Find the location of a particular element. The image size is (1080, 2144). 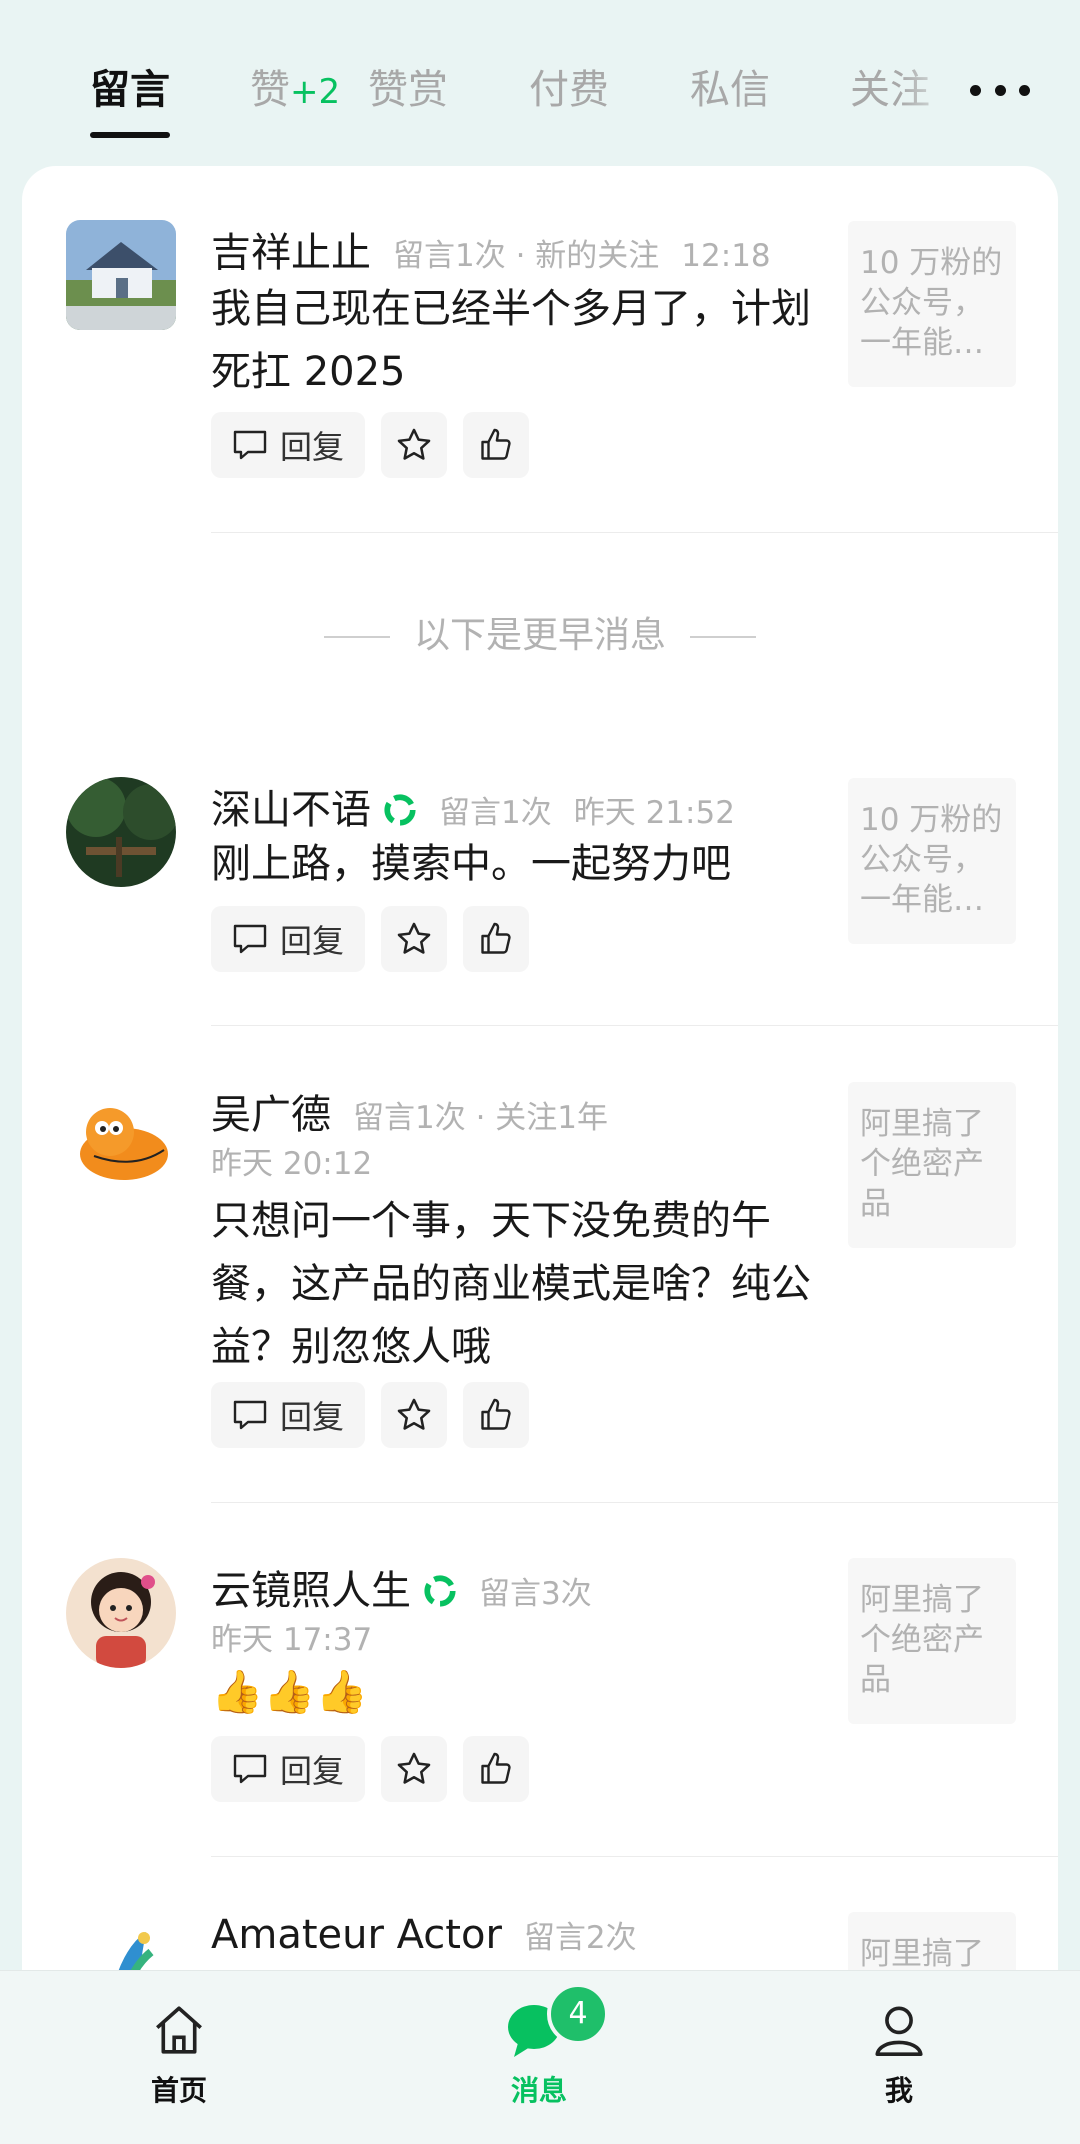

tab-private-label: 私信 is located at coordinates (730, 90).